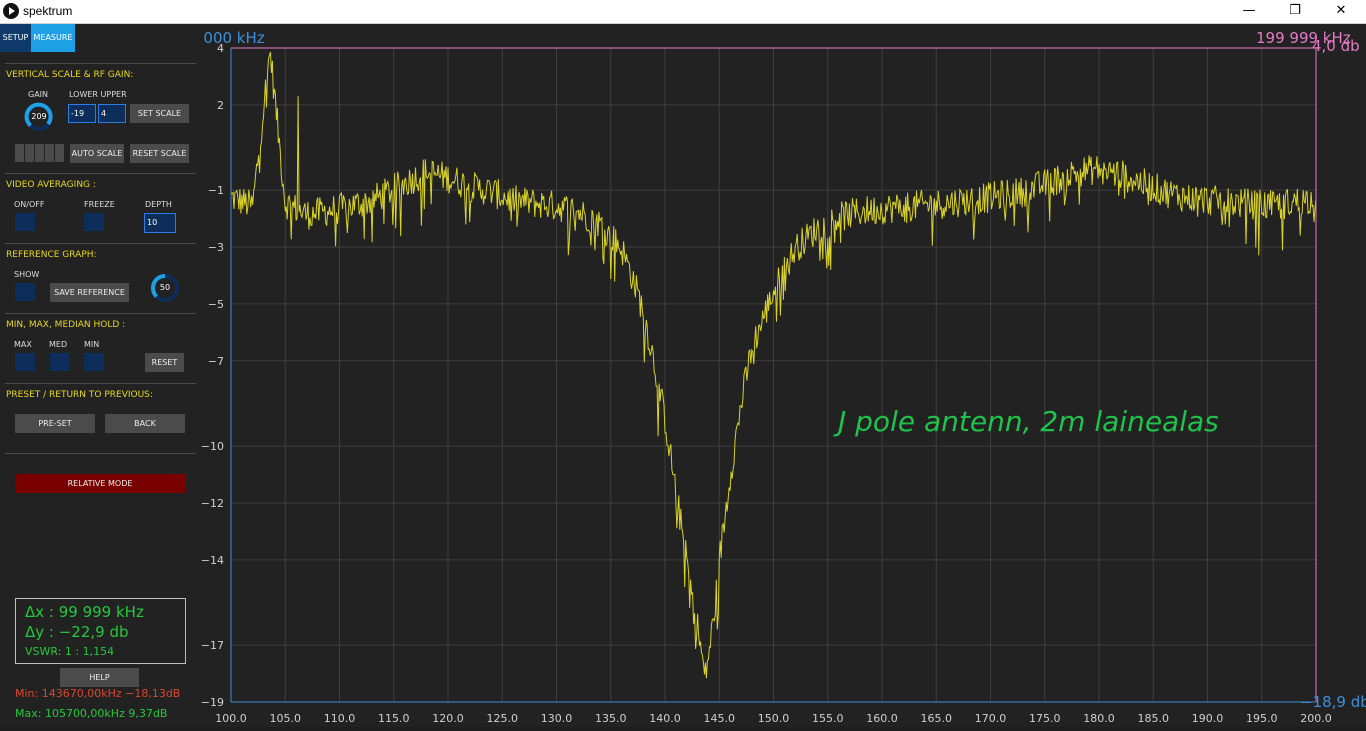 The height and width of the screenshot is (731, 1366). What do you see at coordinates (212, 645) in the screenshot?
I see `y-tick-label: −17` at bounding box center [212, 645].